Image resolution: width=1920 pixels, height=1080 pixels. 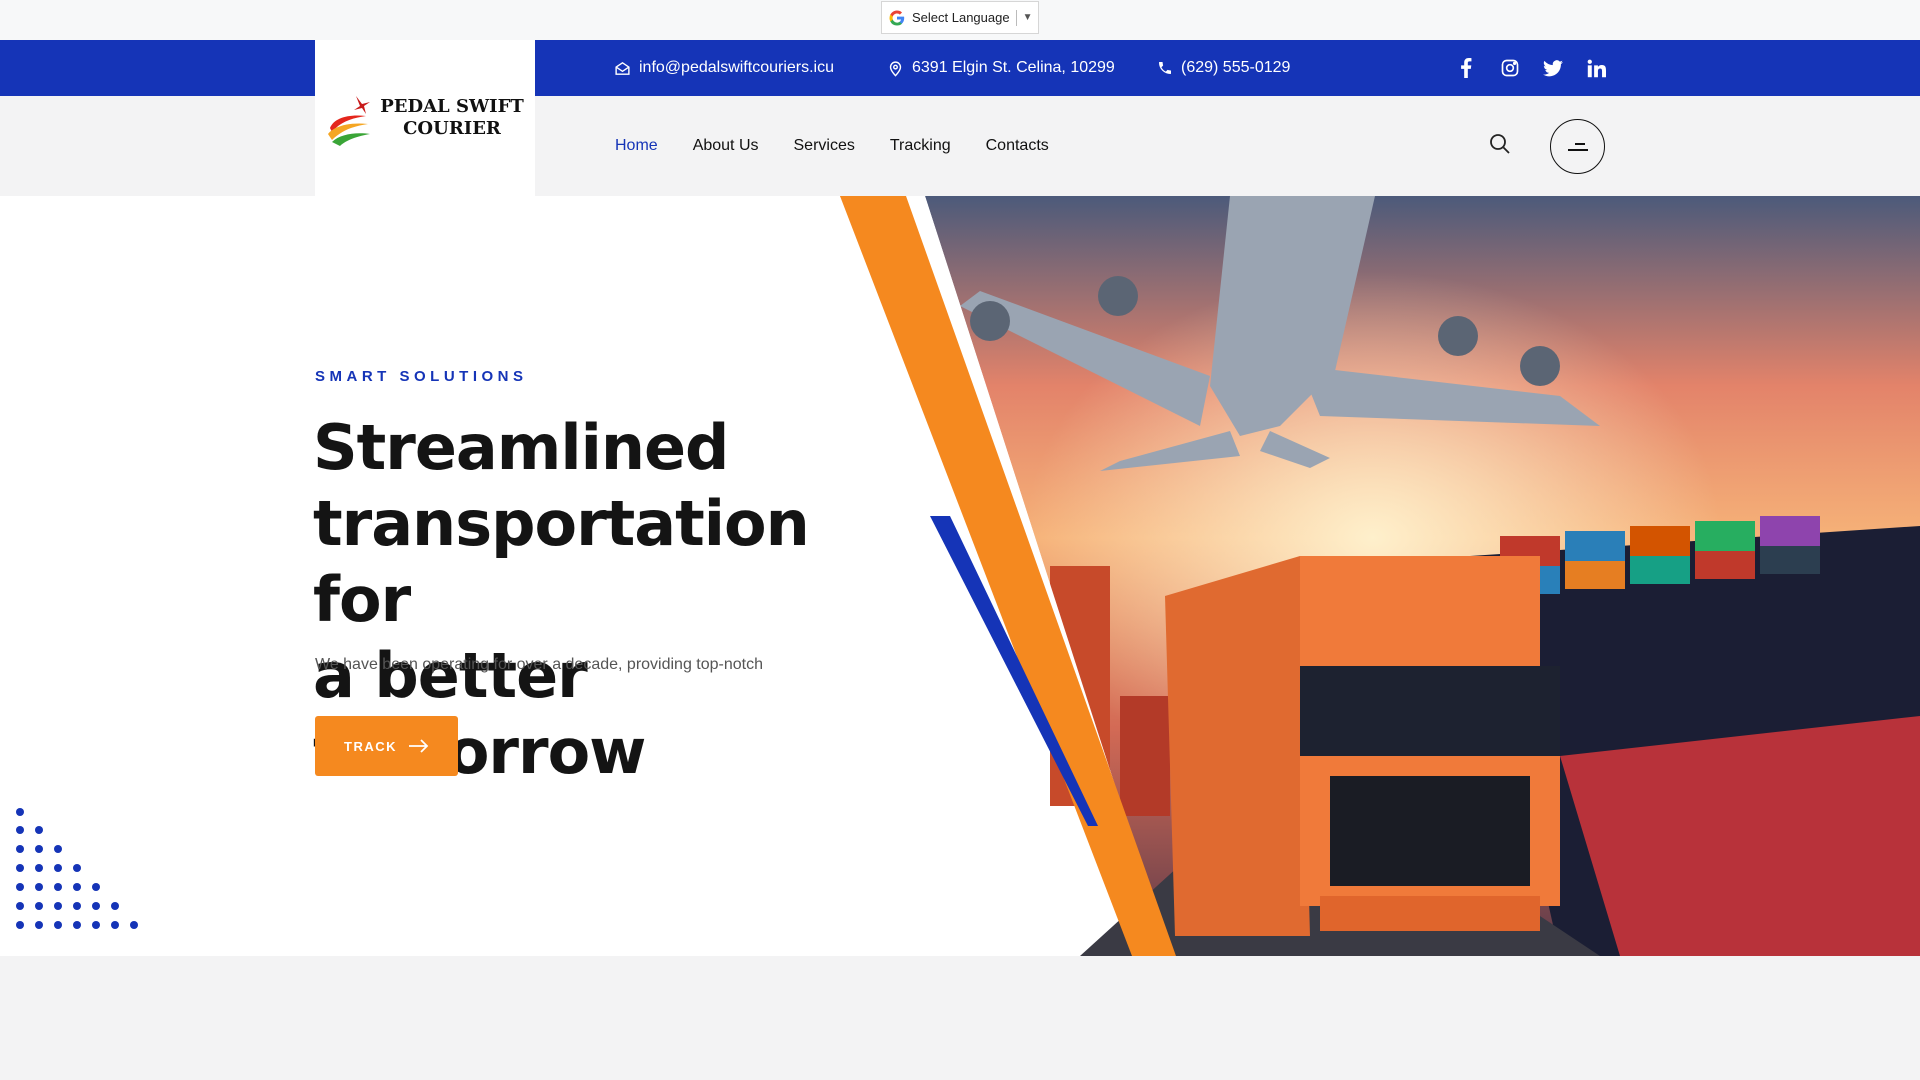 What do you see at coordinates (1016, 17) in the screenshot?
I see `language-divider` at bounding box center [1016, 17].